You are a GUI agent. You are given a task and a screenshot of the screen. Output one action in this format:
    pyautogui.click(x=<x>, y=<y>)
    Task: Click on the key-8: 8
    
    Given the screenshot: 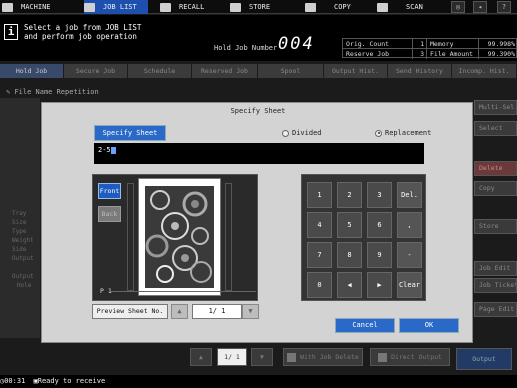 What is the action you would take?
    pyautogui.click(x=349, y=255)
    